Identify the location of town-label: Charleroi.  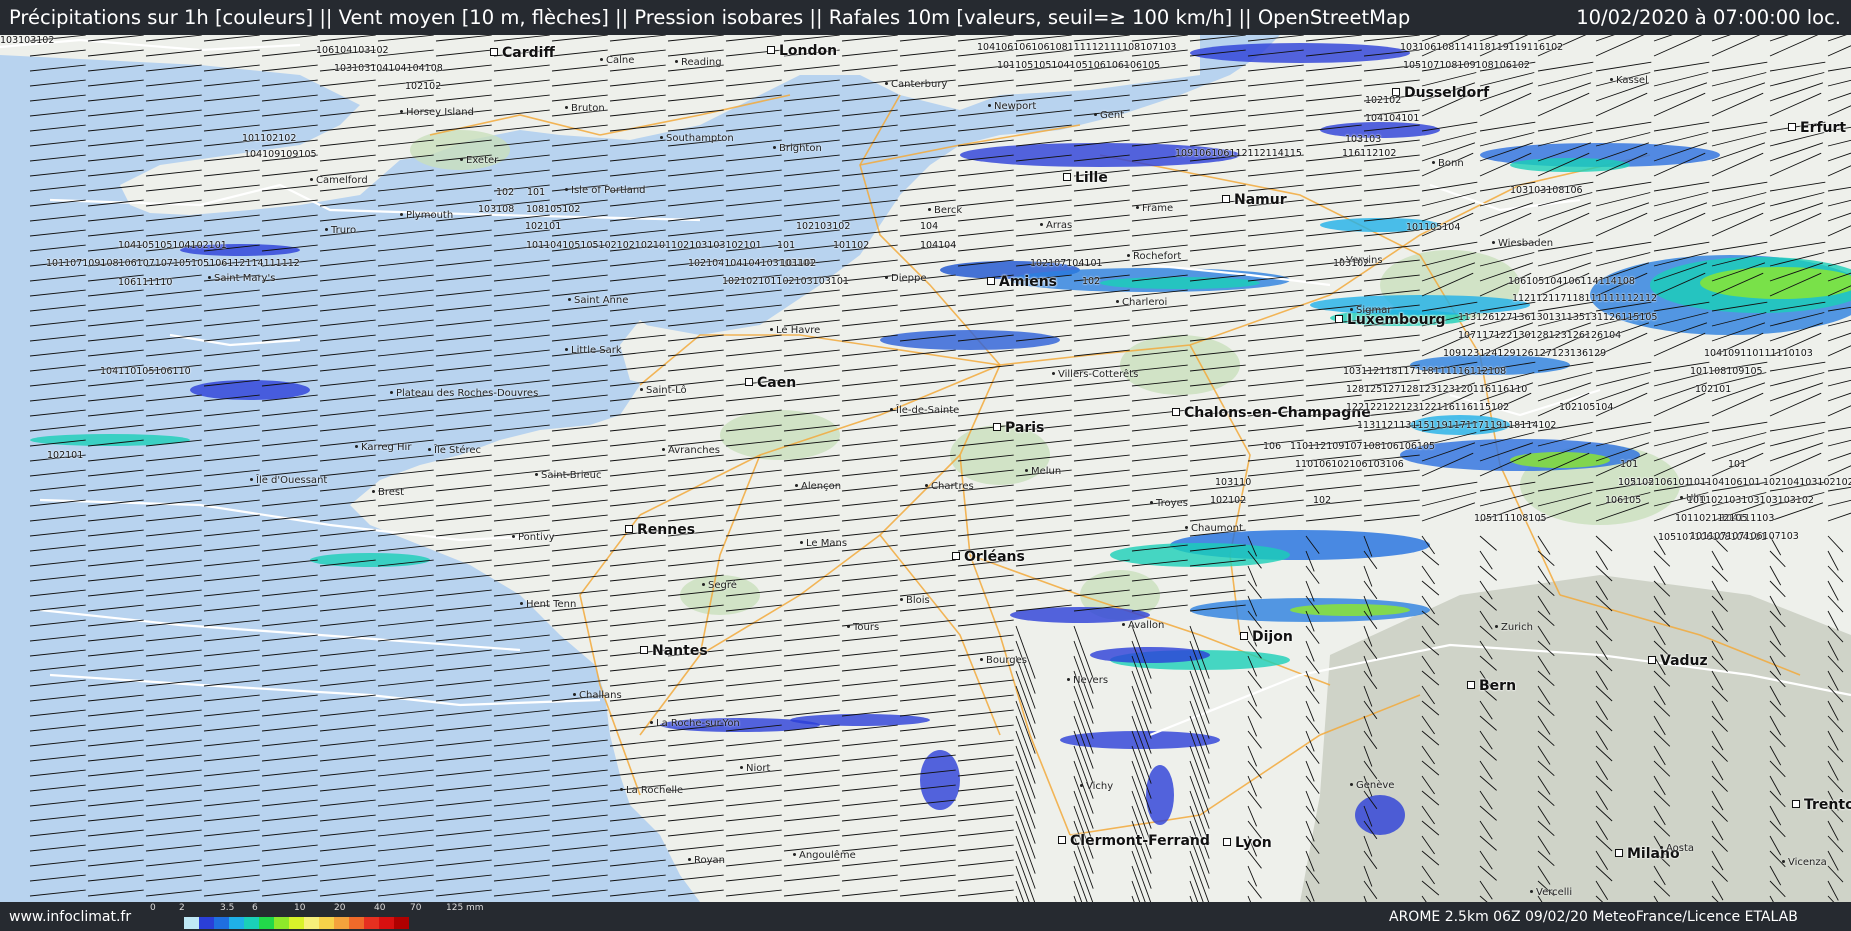
(1141, 302).